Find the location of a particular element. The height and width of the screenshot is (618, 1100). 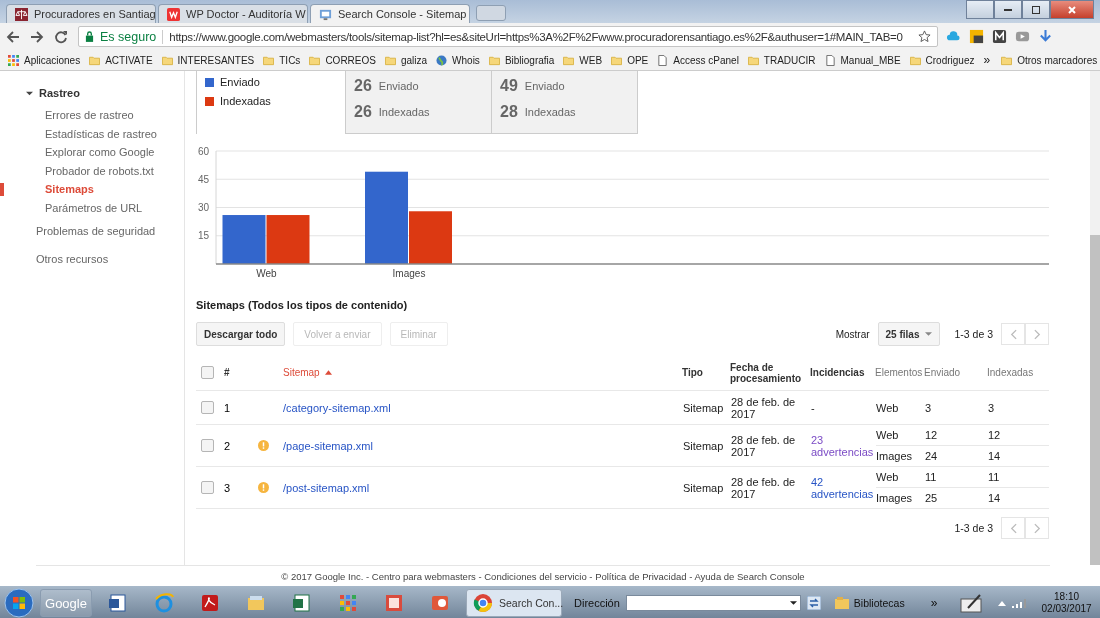

scrollbar-thumb is located at coordinates (1095, 400).